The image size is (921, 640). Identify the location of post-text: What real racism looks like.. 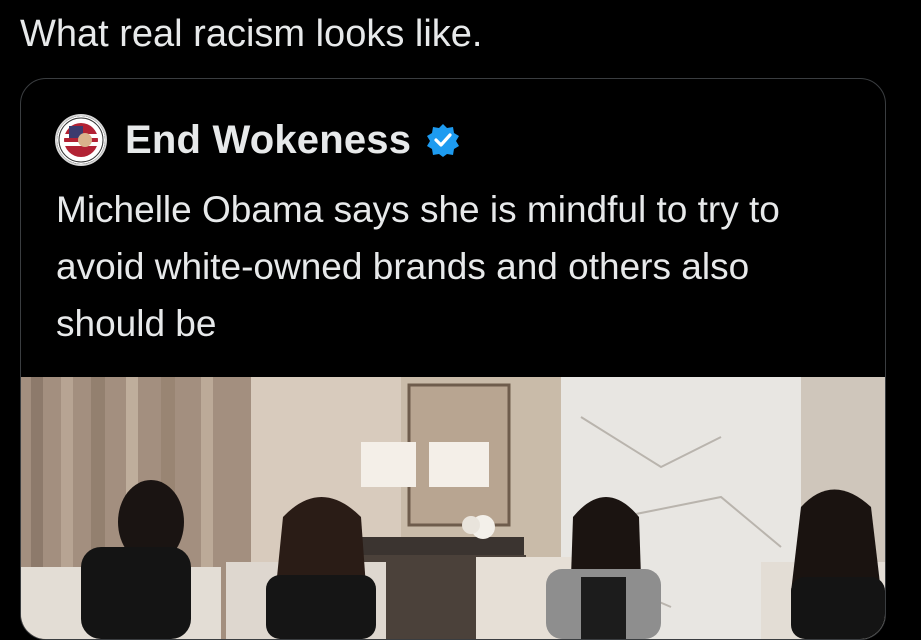
(251, 34).